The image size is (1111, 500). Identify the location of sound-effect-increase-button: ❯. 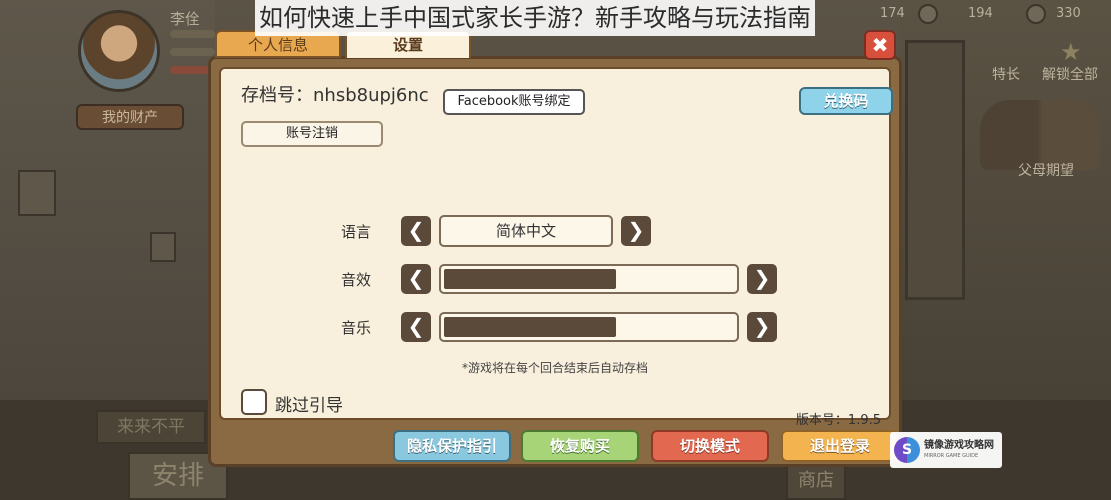
(762, 279).